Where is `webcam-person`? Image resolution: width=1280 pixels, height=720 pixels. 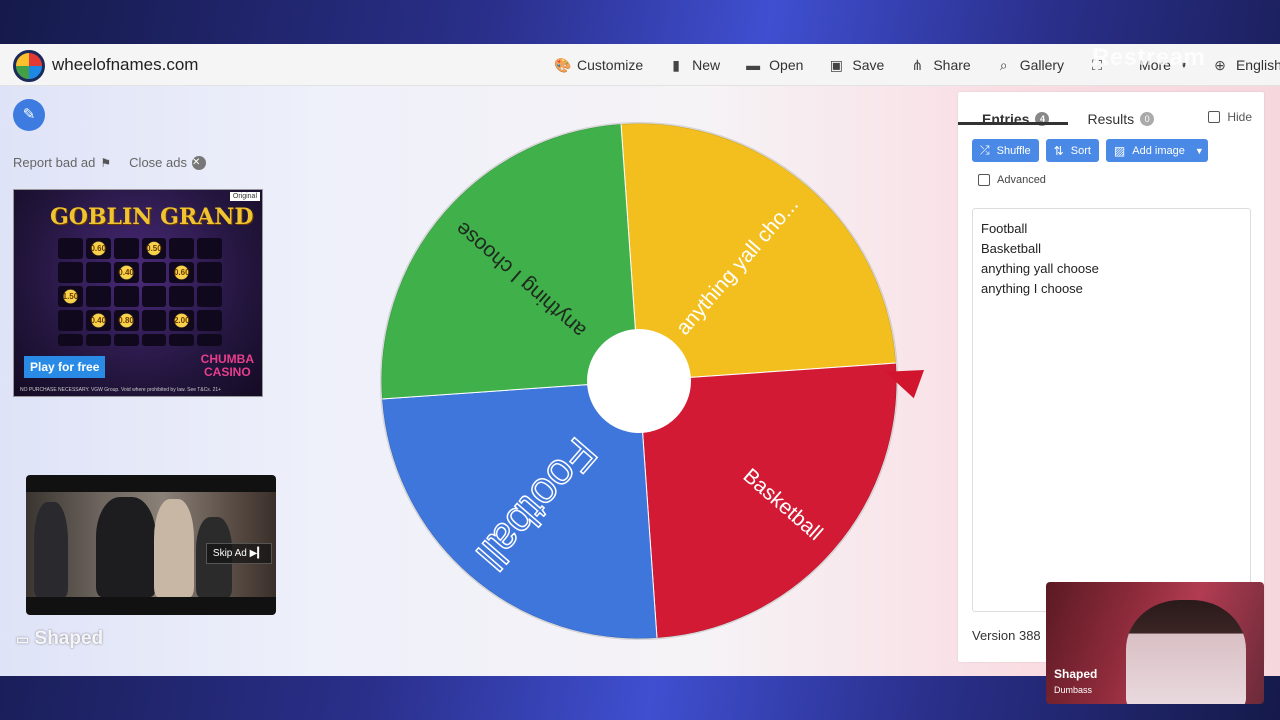
webcam-person is located at coordinates (1186, 652).